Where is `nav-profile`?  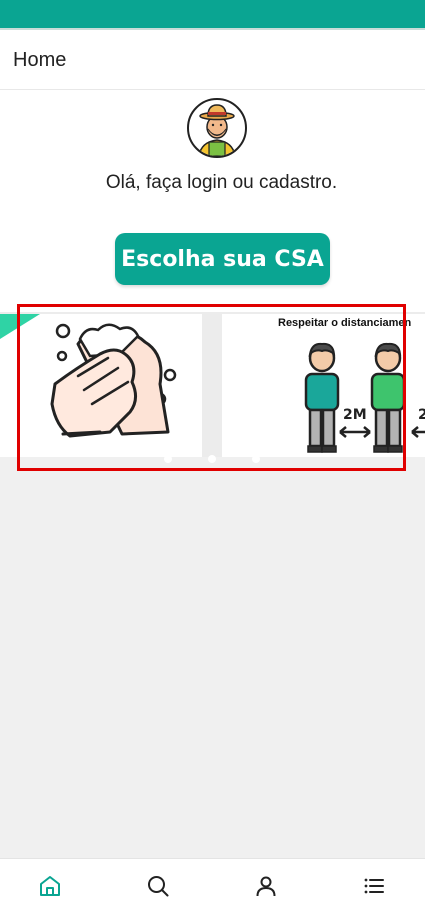 nav-profile is located at coordinates (266, 886).